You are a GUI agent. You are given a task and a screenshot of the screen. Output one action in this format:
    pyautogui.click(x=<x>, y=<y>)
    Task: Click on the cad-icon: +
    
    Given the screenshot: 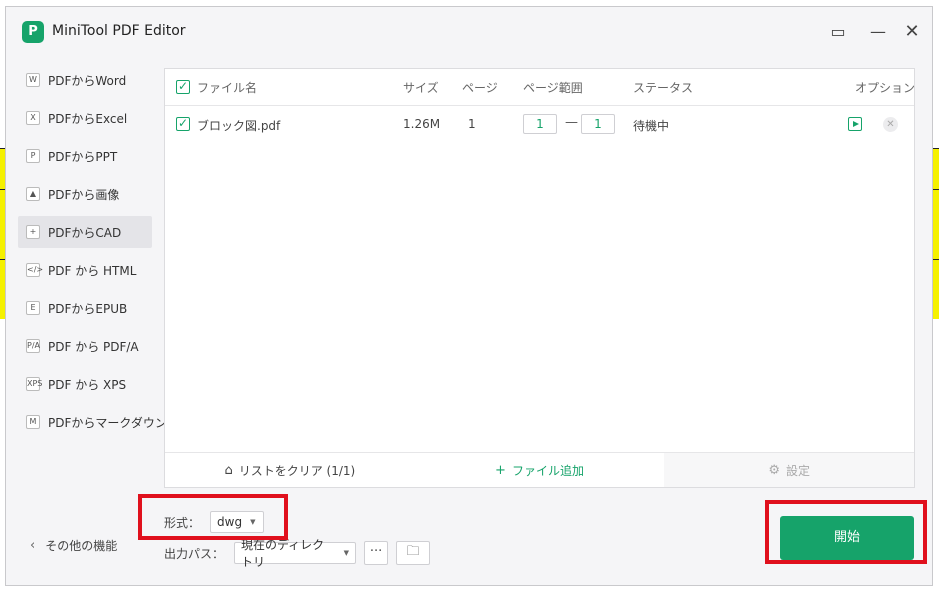 What is the action you would take?
    pyautogui.click(x=33, y=232)
    